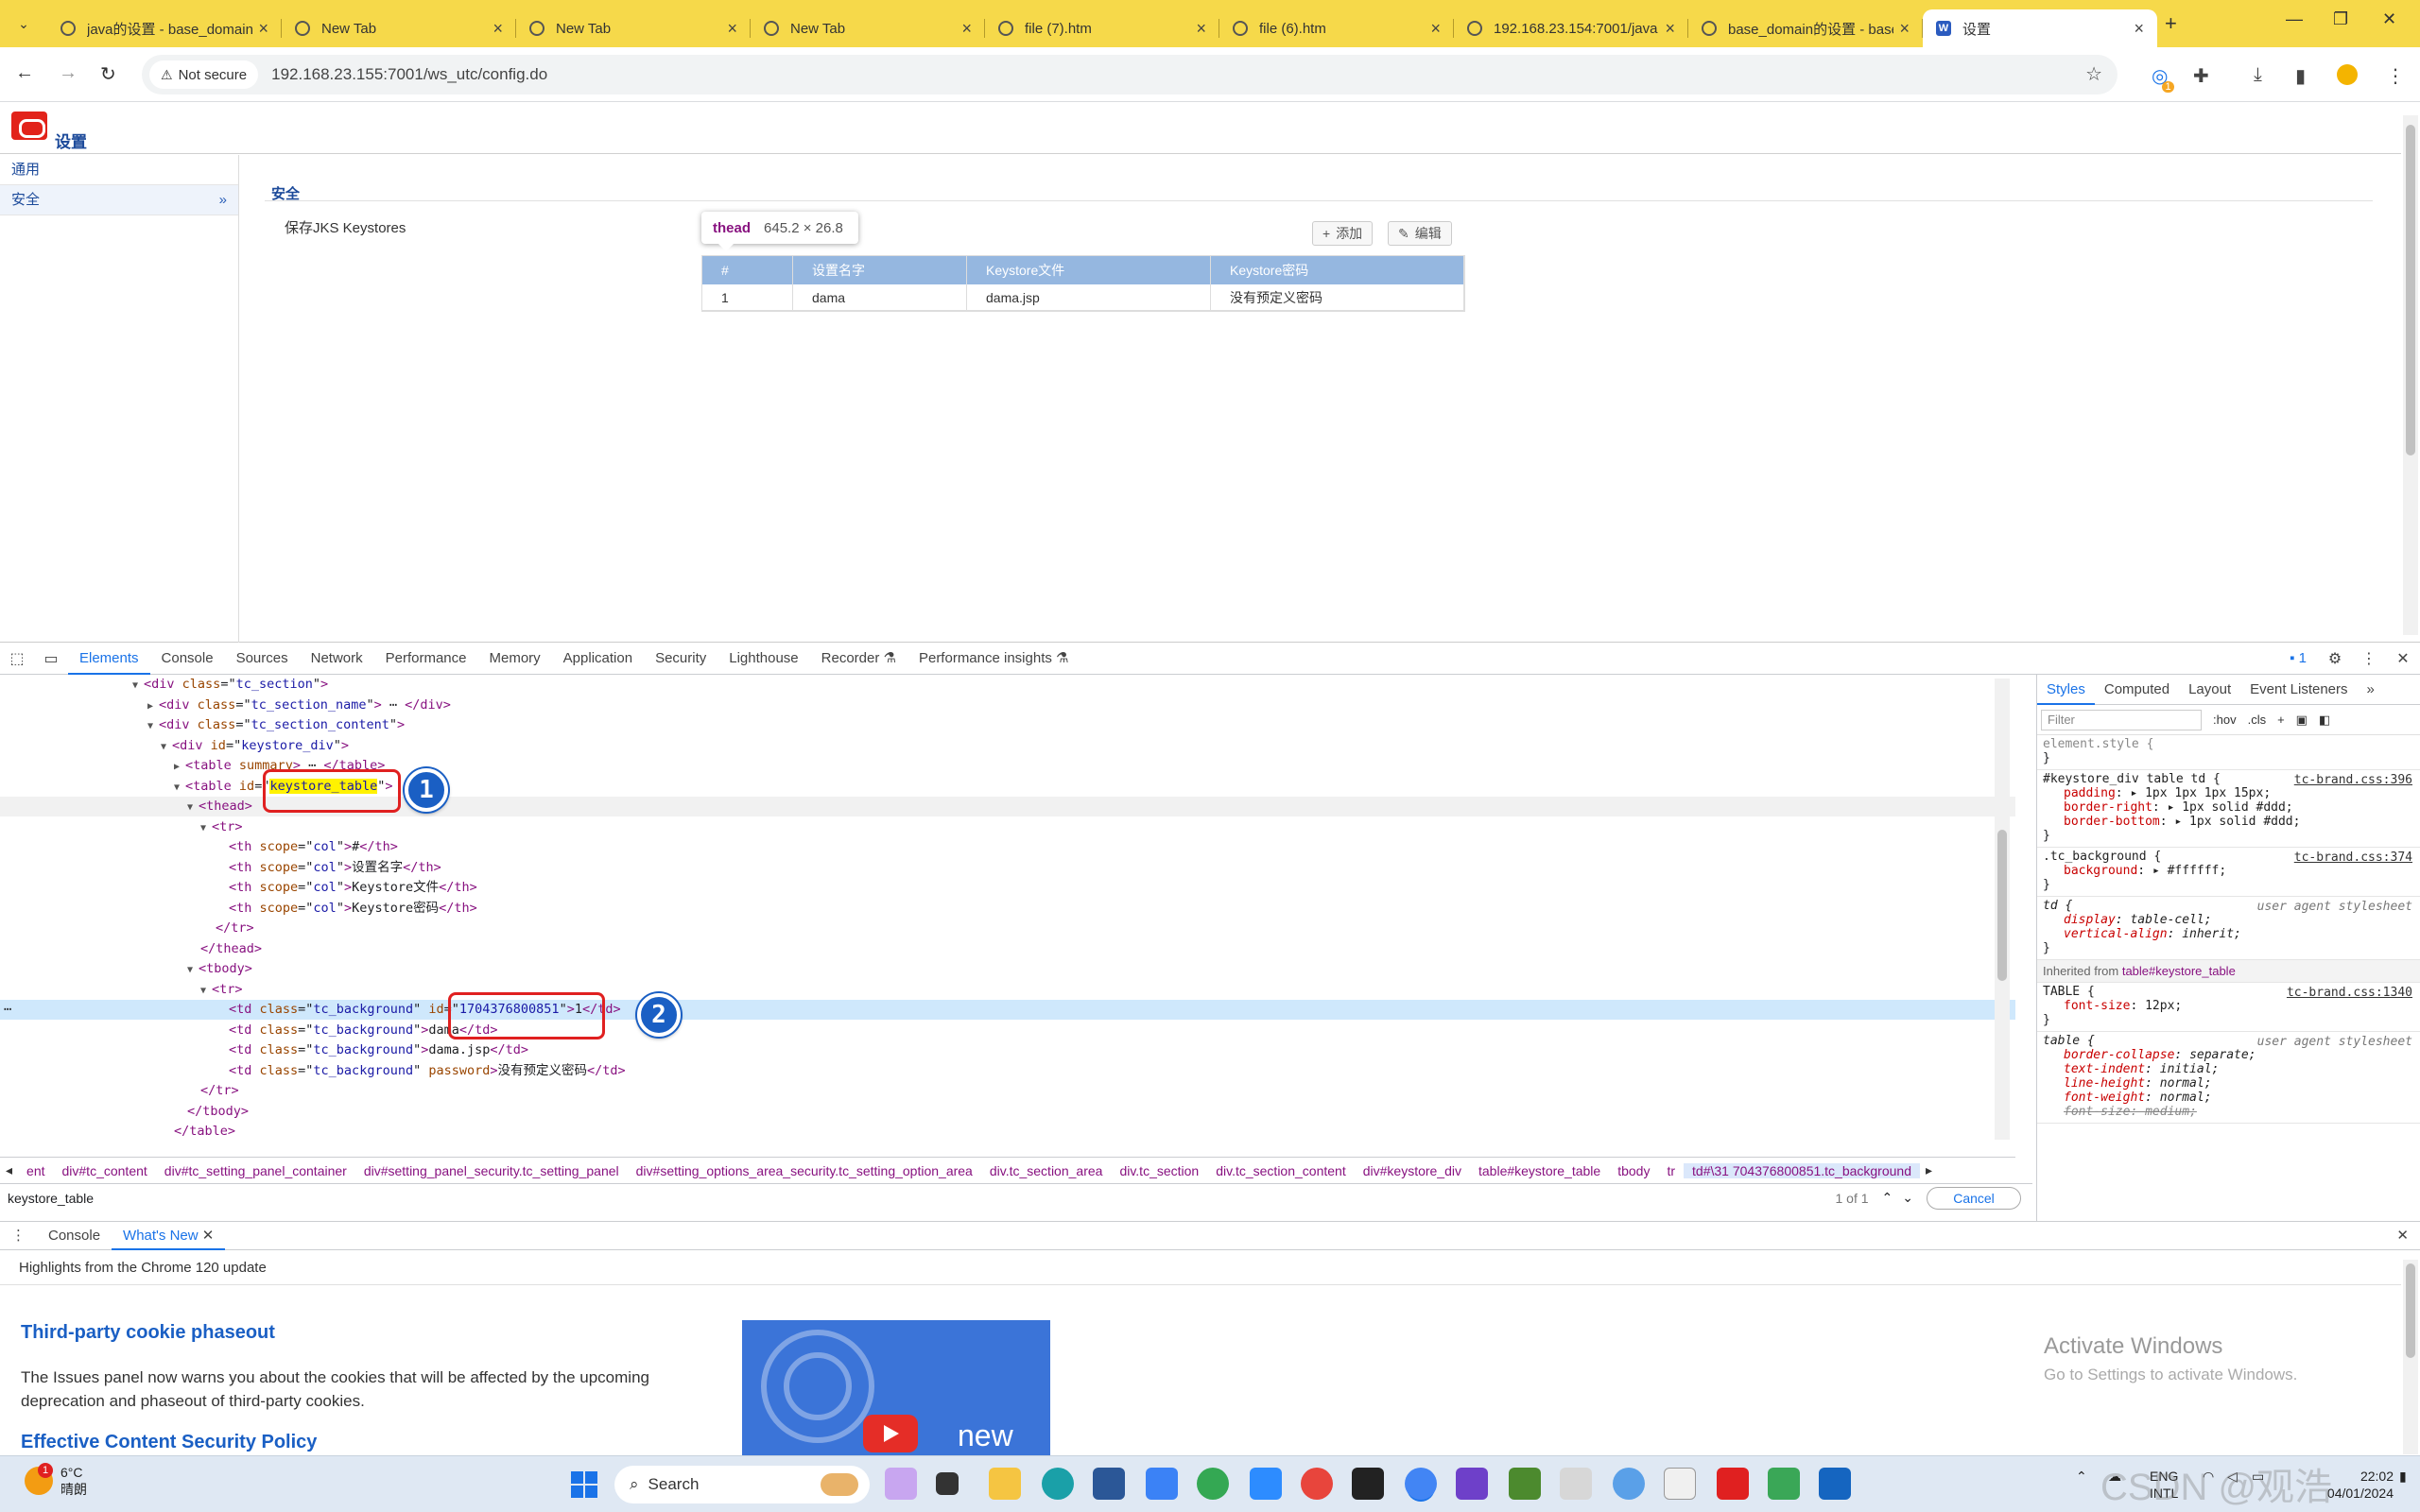 The height and width of the screenshot is (1512, 2420). I want to click on tab-elements: Elements, so click(109, 659).